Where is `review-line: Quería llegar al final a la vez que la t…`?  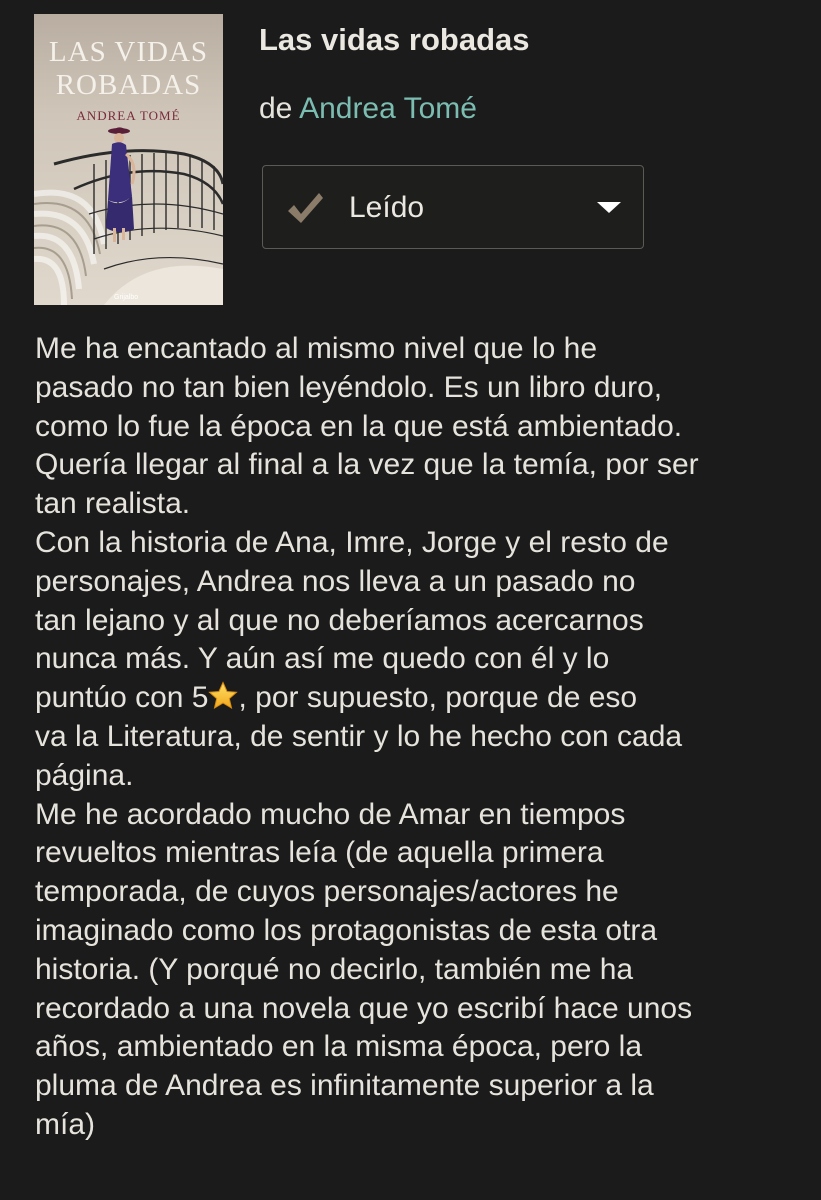 review-line: Quería llegar al final a la vez que la t… is located at coordinates (367, 465).